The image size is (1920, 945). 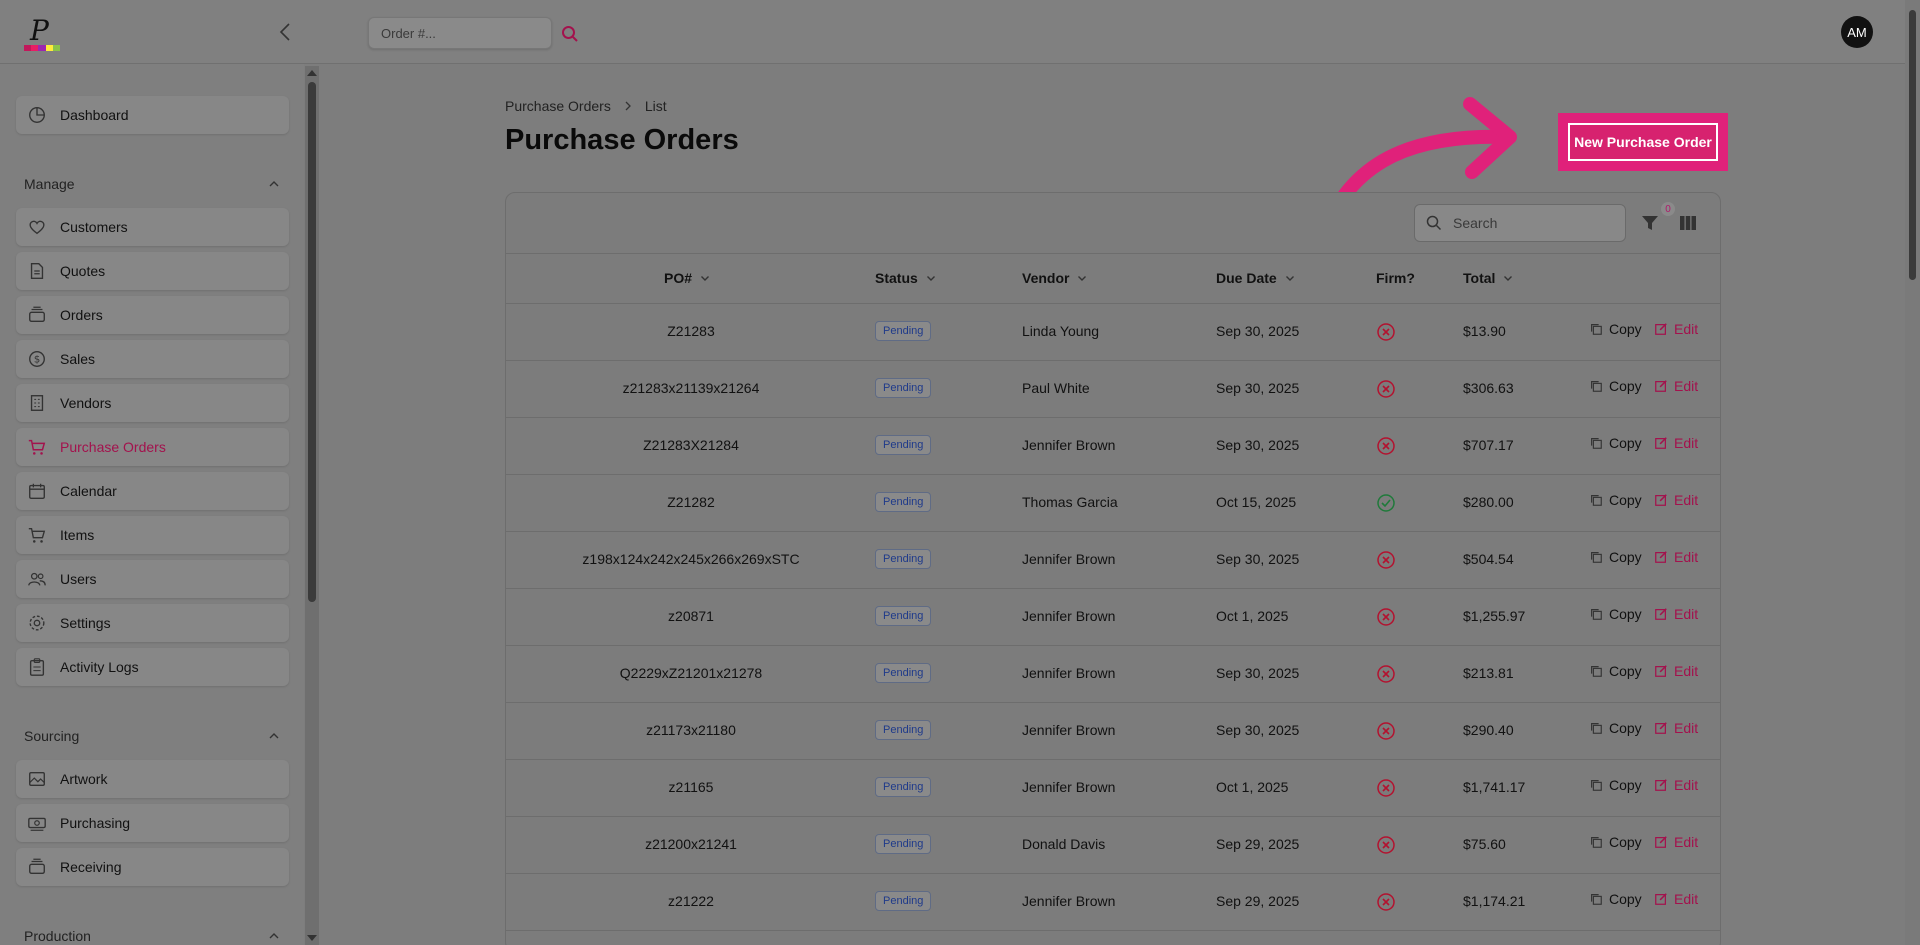 What do you see at coordinates (903, 445) in the screenshot?
I see `status-badge: Pending` at bounding box center [903, 445].